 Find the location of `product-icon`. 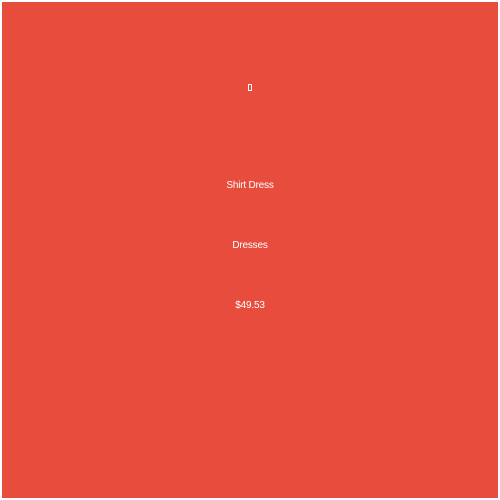

product-icon is located at coordinates (250, 87).